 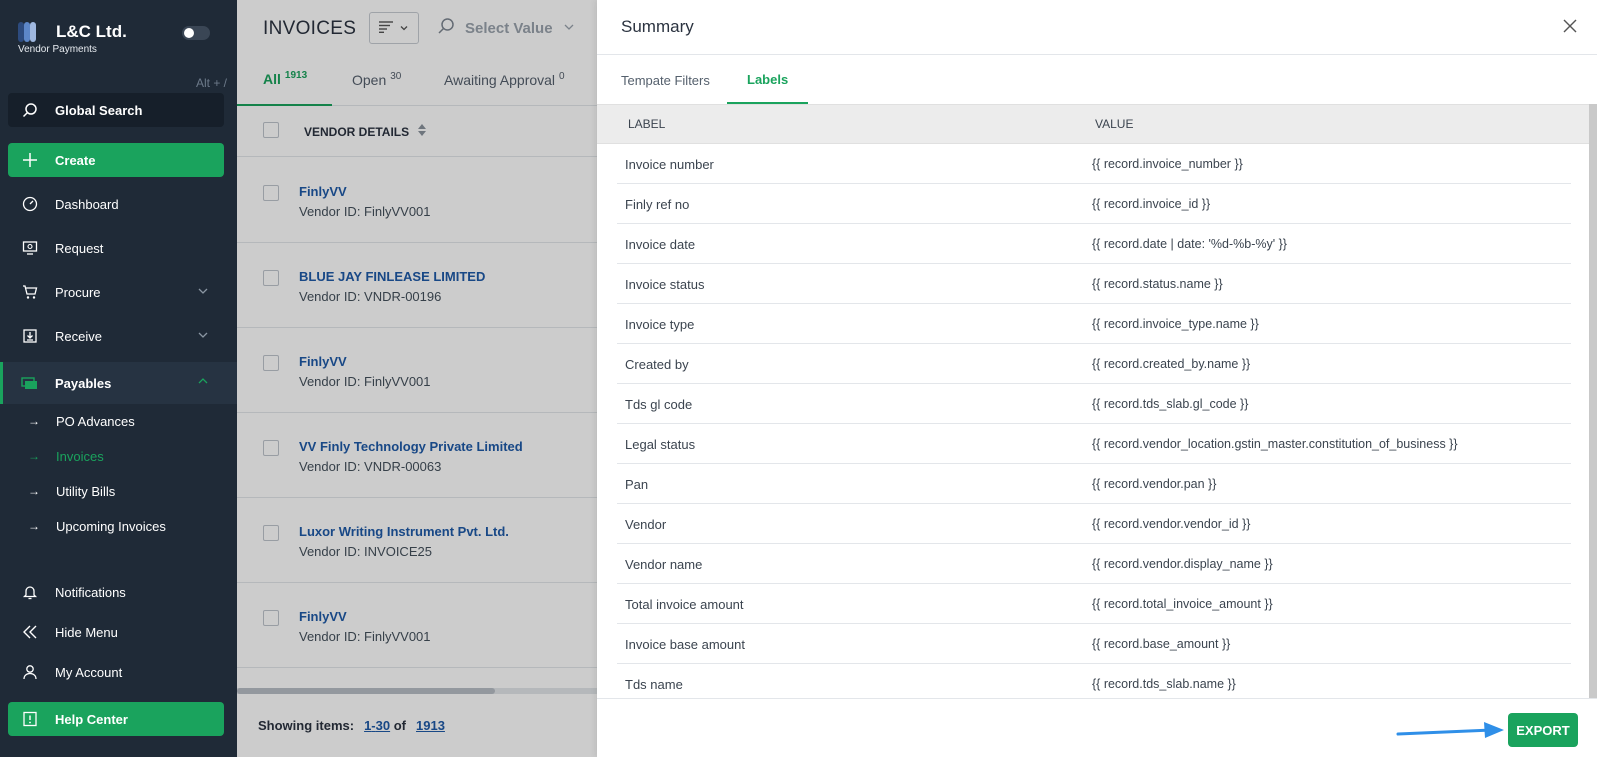 I want to click on sidebar-item-label: Hide Menu, so click(x=86, y=632).